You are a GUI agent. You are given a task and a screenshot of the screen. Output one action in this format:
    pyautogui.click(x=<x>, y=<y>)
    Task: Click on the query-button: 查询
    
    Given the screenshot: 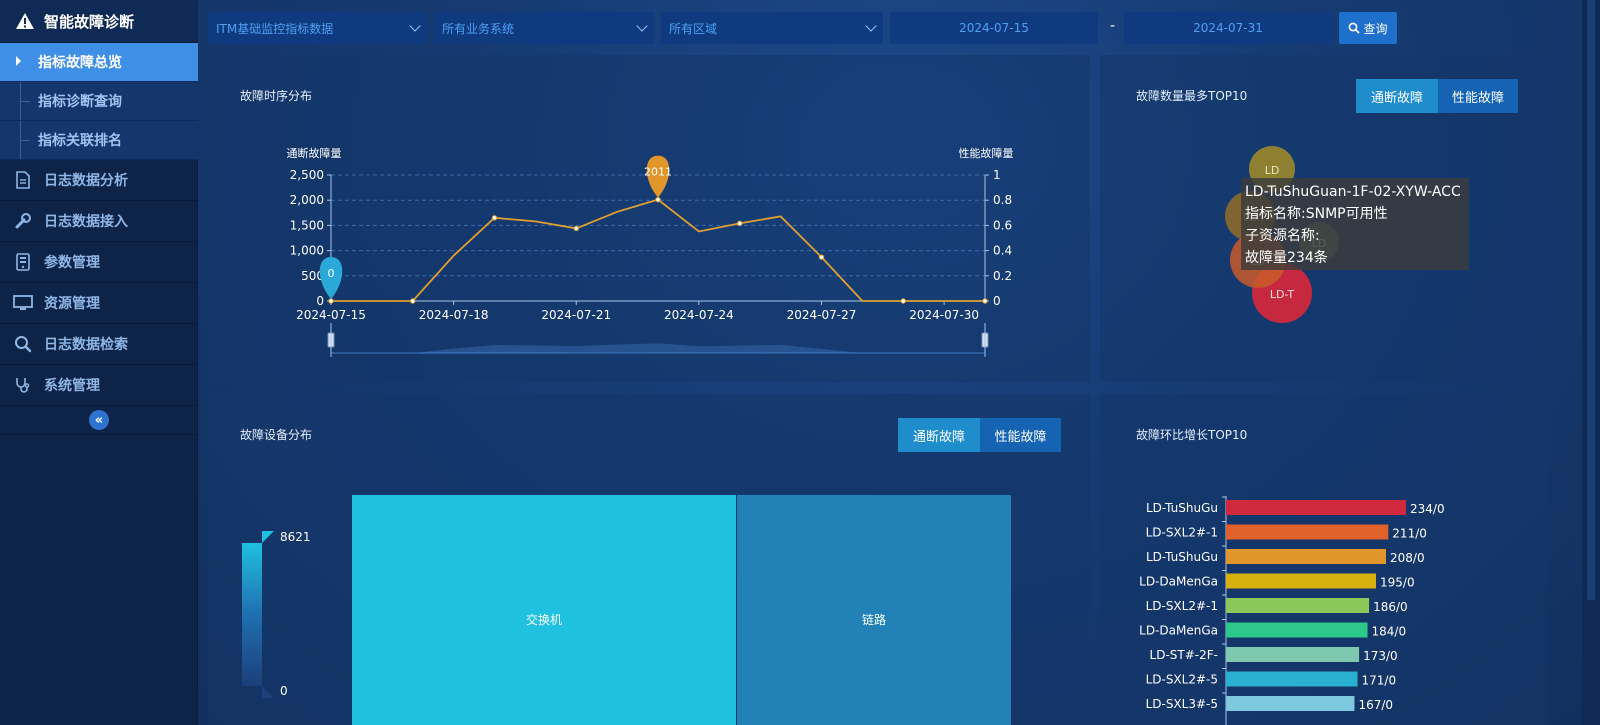 What is the action you would take?
    pyautogui.click(x=1368, y=28)
    